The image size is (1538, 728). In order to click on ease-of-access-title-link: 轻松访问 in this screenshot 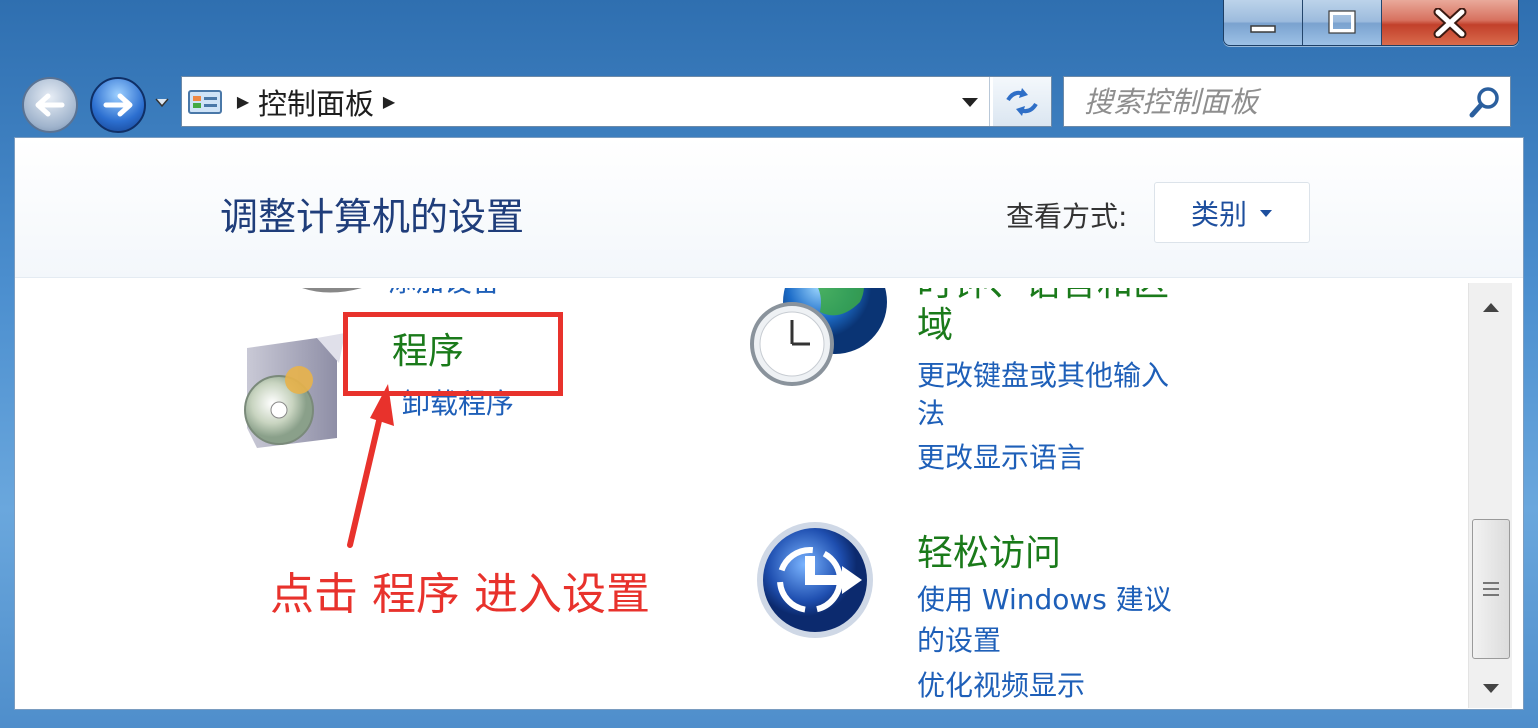, I will do `click(989, 554)`.